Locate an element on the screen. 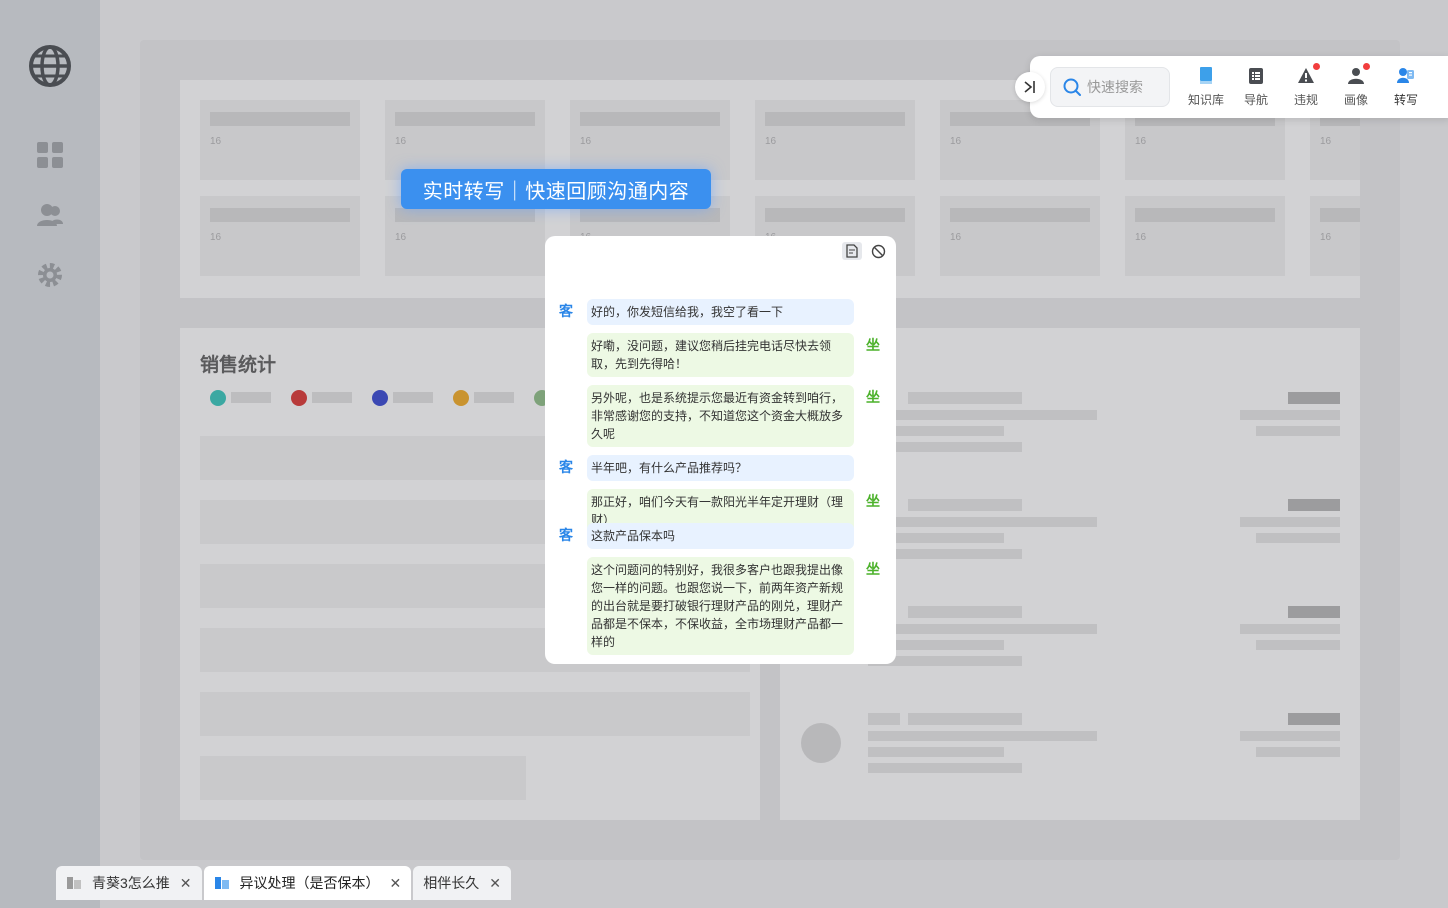 This screenshot has width=1448, height=908. quick-search is located at coordinates (1110, 87).